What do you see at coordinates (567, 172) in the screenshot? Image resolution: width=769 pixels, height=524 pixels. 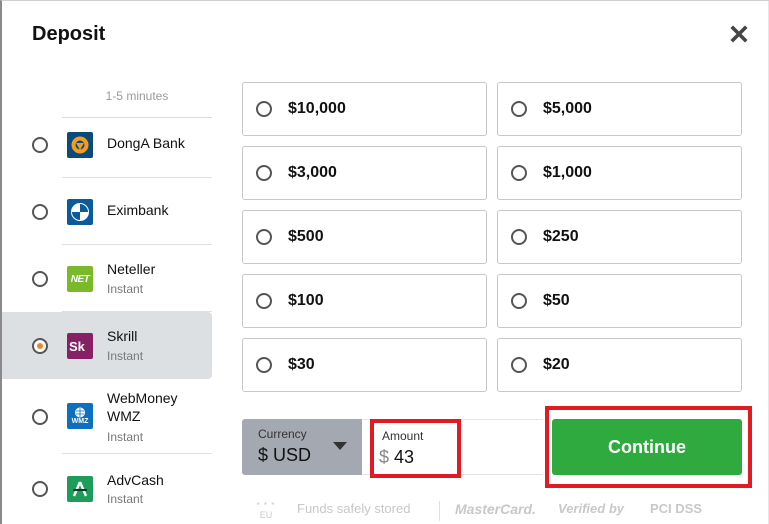 I see `amount-label: $1,000` at bounding box center [567, 172].